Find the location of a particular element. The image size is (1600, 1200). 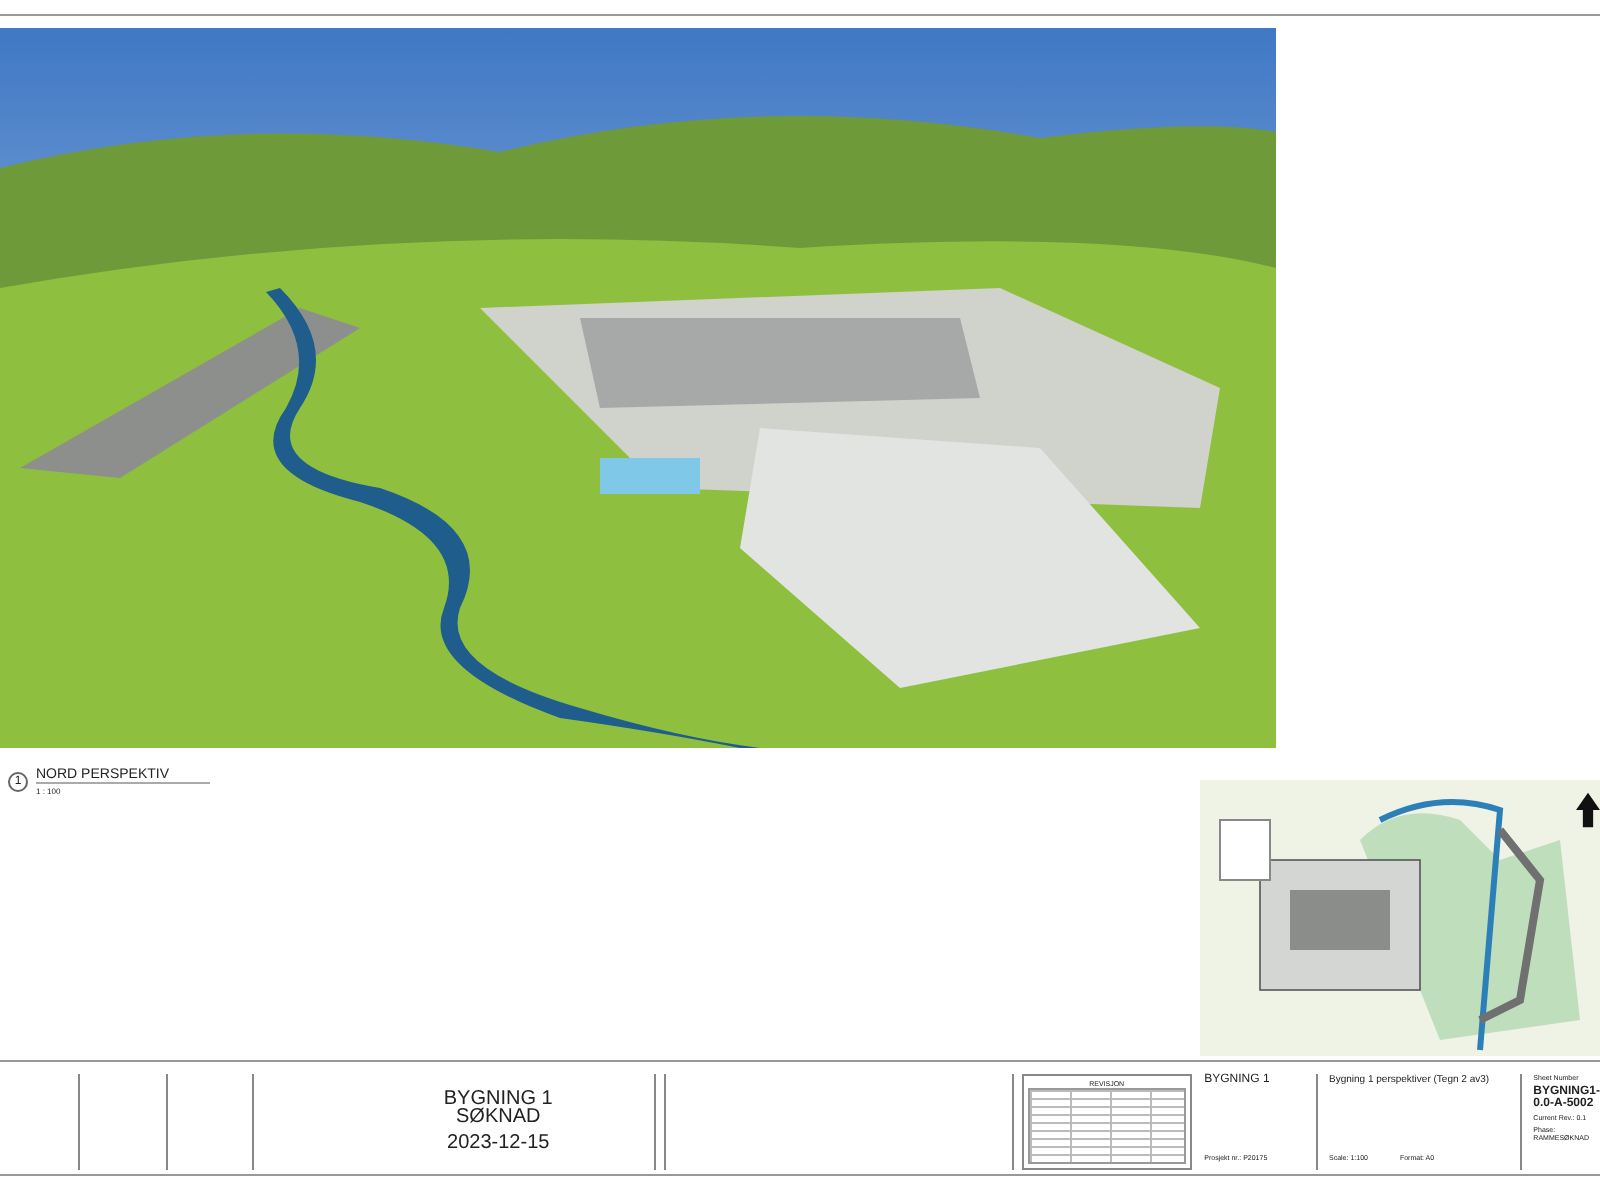

issue-date: 2023-12-15 is located at coordinates (498, 1143).